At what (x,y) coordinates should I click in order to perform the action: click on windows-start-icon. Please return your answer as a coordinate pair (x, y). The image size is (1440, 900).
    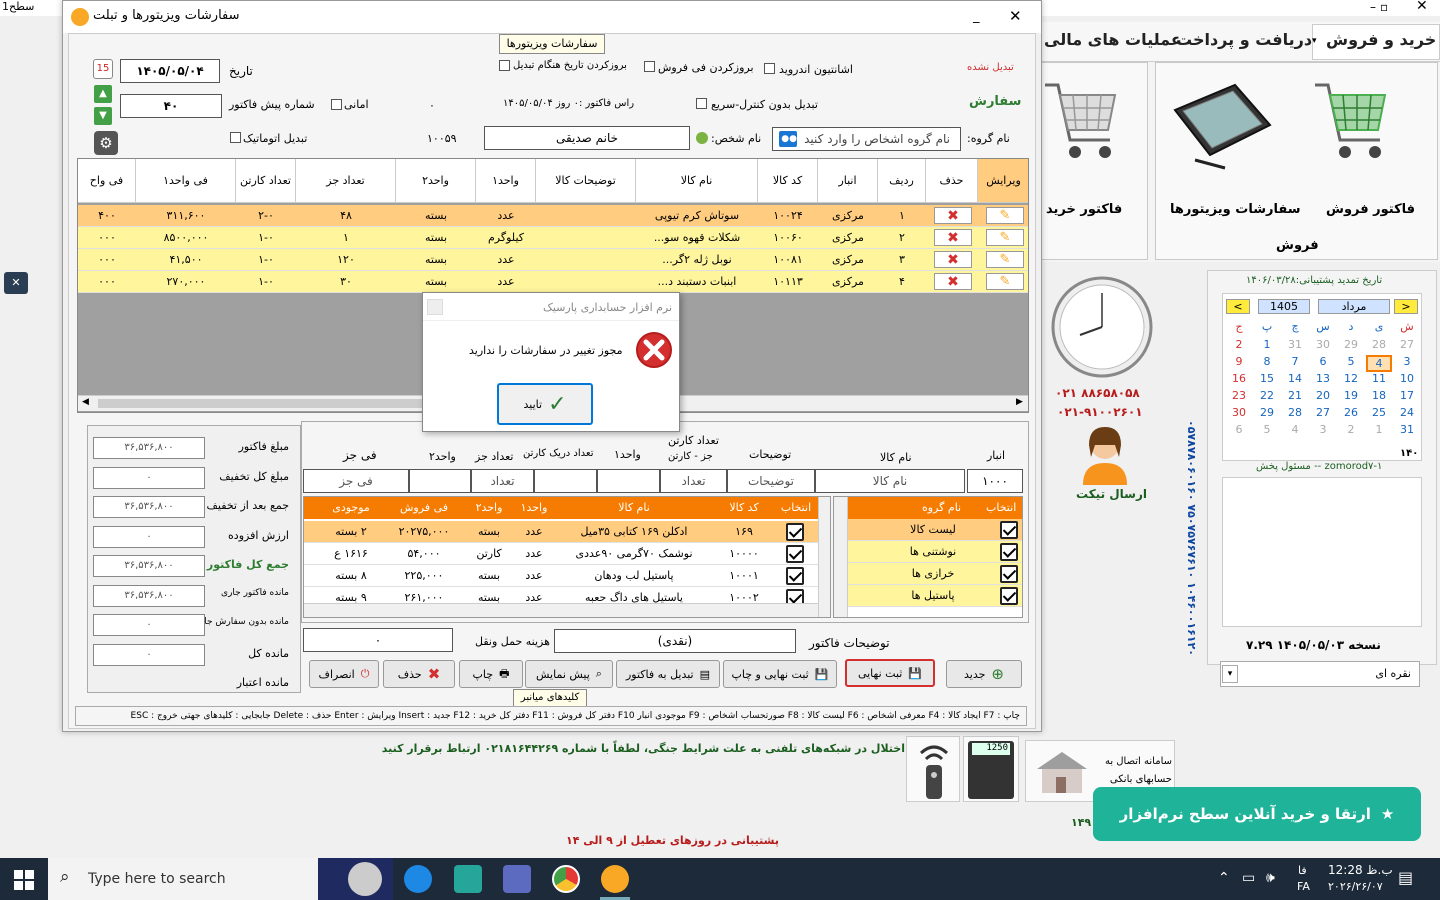
    Looking at the image, I should click on (24, 880).